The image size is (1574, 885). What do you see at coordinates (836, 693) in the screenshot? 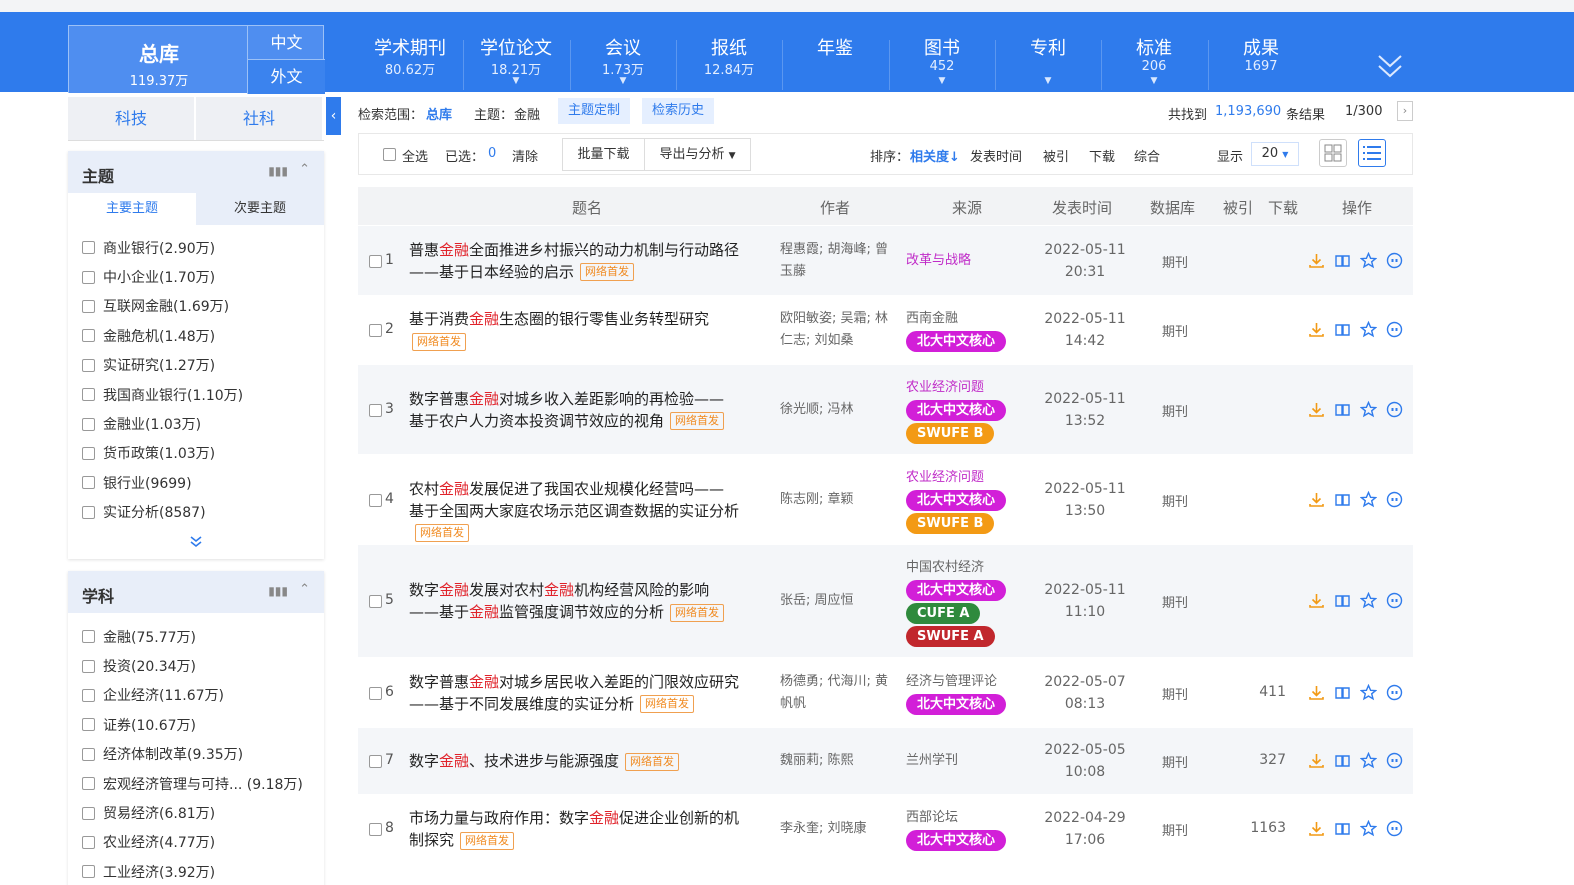
I see `result-authors: 杨德勇; 代海川; 黄帆帆` at bounding box center [836, 693].